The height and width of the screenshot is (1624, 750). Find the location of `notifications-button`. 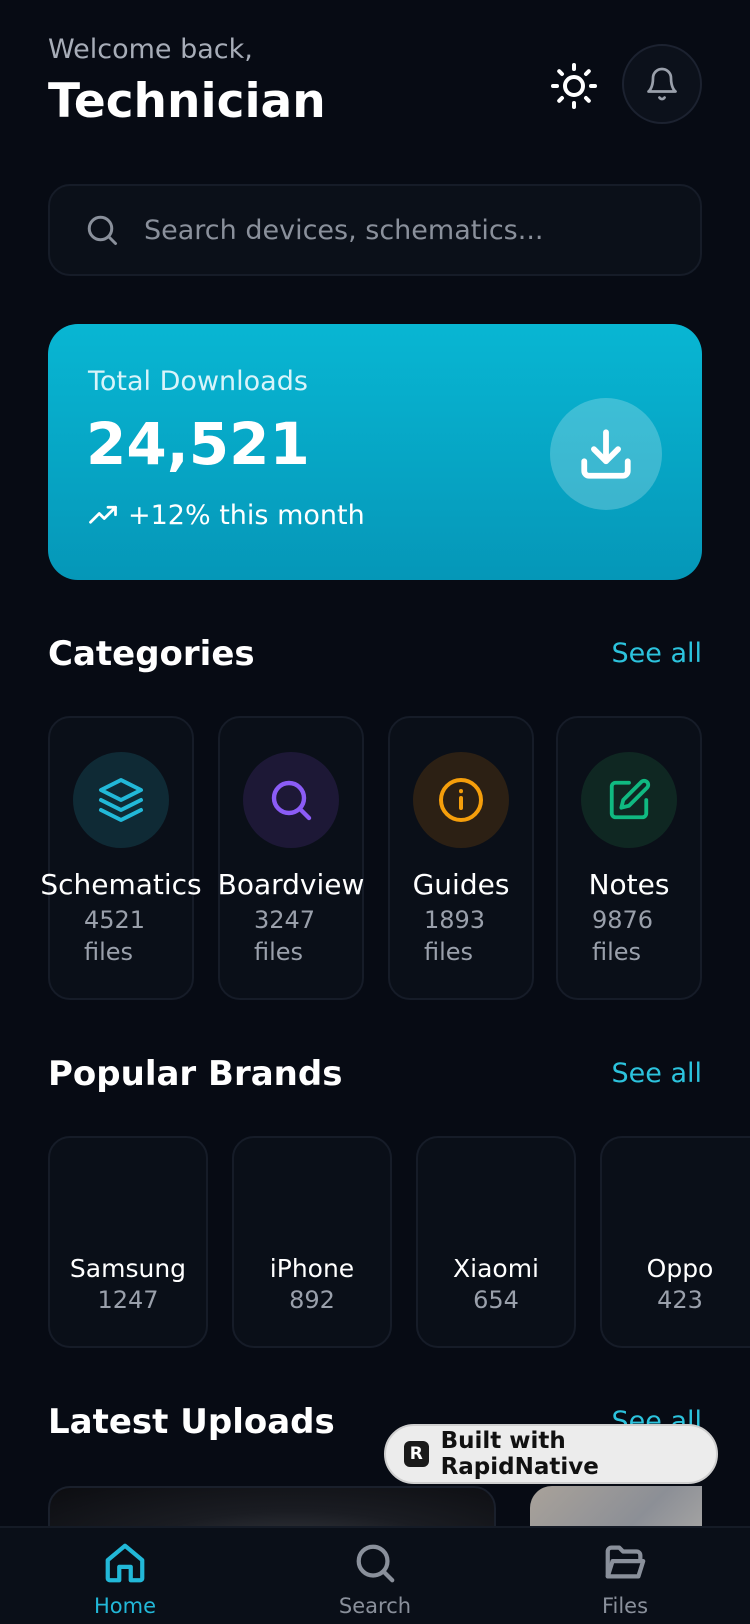

notifications-button is located at coordinates (662, 84).